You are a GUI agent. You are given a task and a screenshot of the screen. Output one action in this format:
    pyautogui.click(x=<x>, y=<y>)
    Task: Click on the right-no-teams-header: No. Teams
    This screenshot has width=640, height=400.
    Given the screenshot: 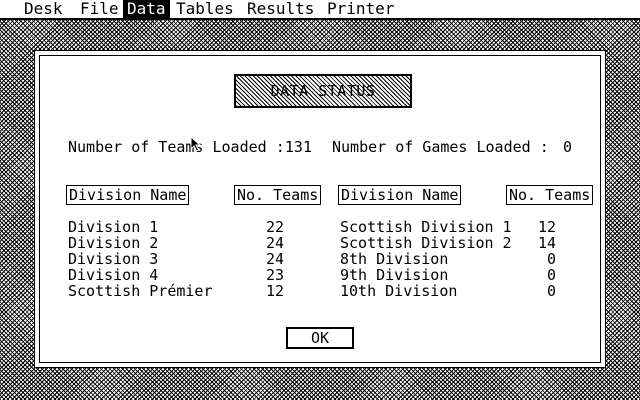 What is the action you would take?
    pyautogui.click(x=550, y=195)
    